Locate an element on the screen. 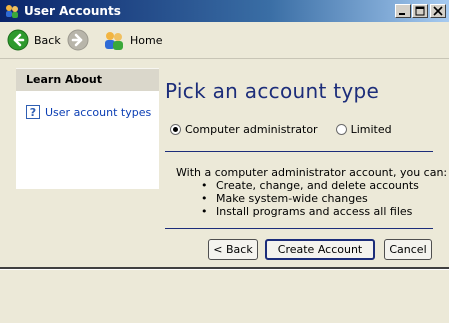 Image resolution: width=449 pixels, height=323 pixels. back-arrow-icon is located at coordinates (18, 40).